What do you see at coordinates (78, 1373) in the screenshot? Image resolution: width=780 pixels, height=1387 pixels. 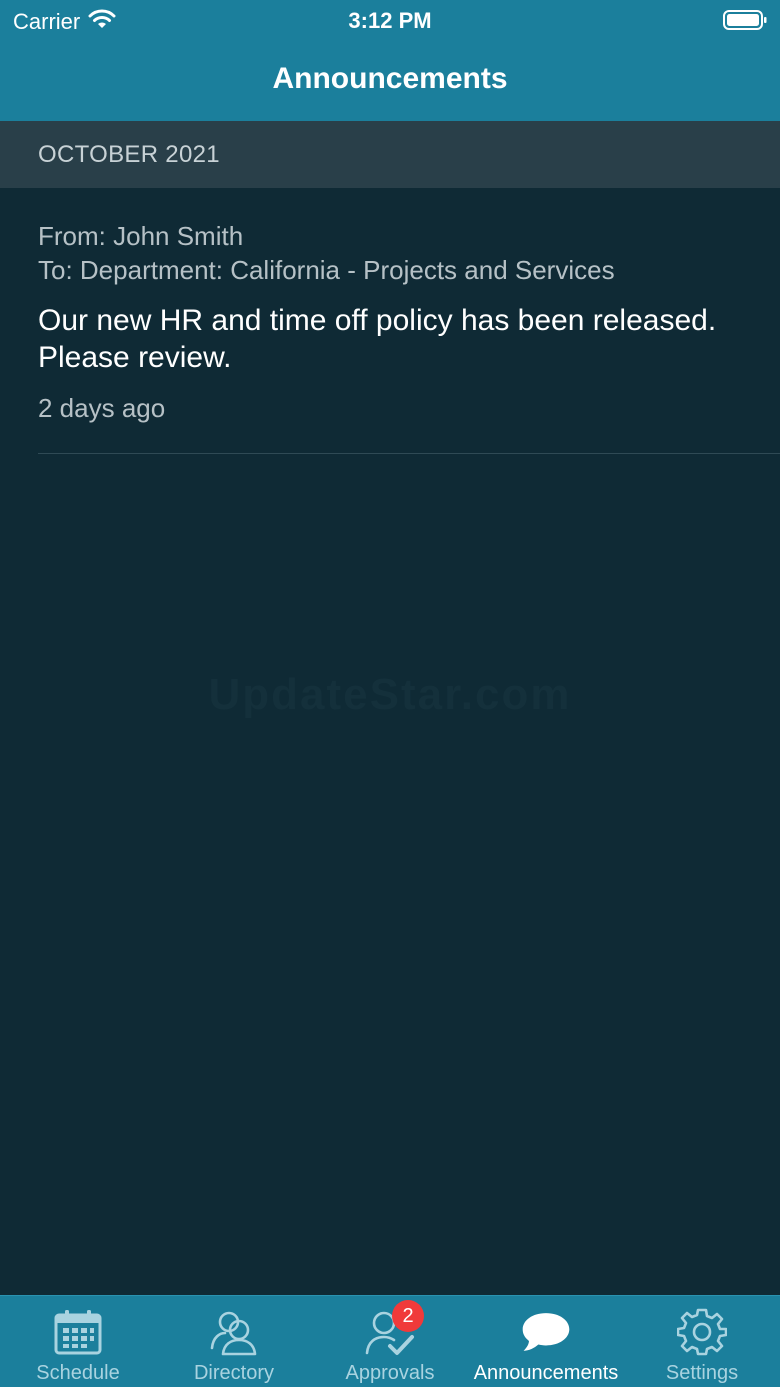 I see `tab-label: Schedule` at bounding box center [78, 1373].